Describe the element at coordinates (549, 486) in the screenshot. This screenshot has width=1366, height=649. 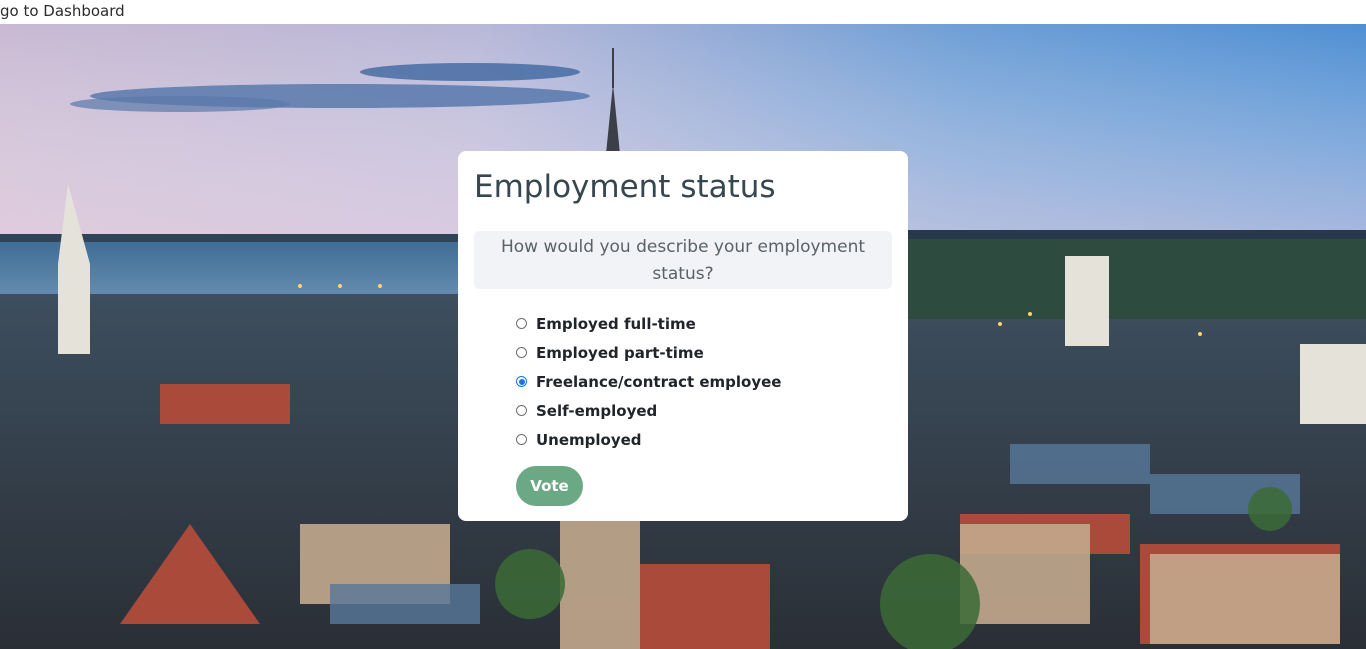
I see `vote-button: Vote` at that location.